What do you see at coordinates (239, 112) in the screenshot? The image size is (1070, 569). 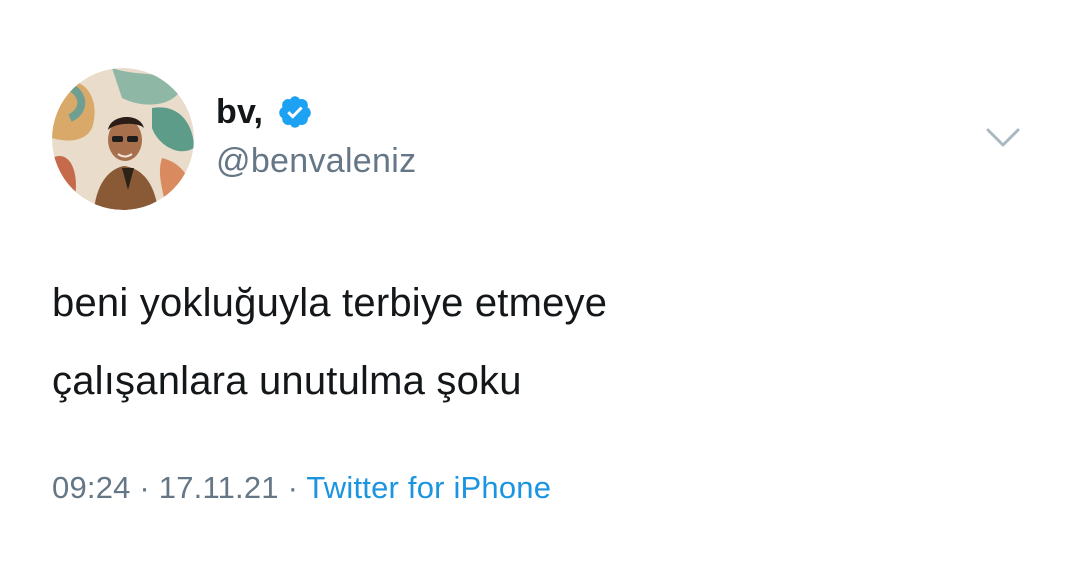 I see `display-name: bv,` at bounding box center [239, 112].